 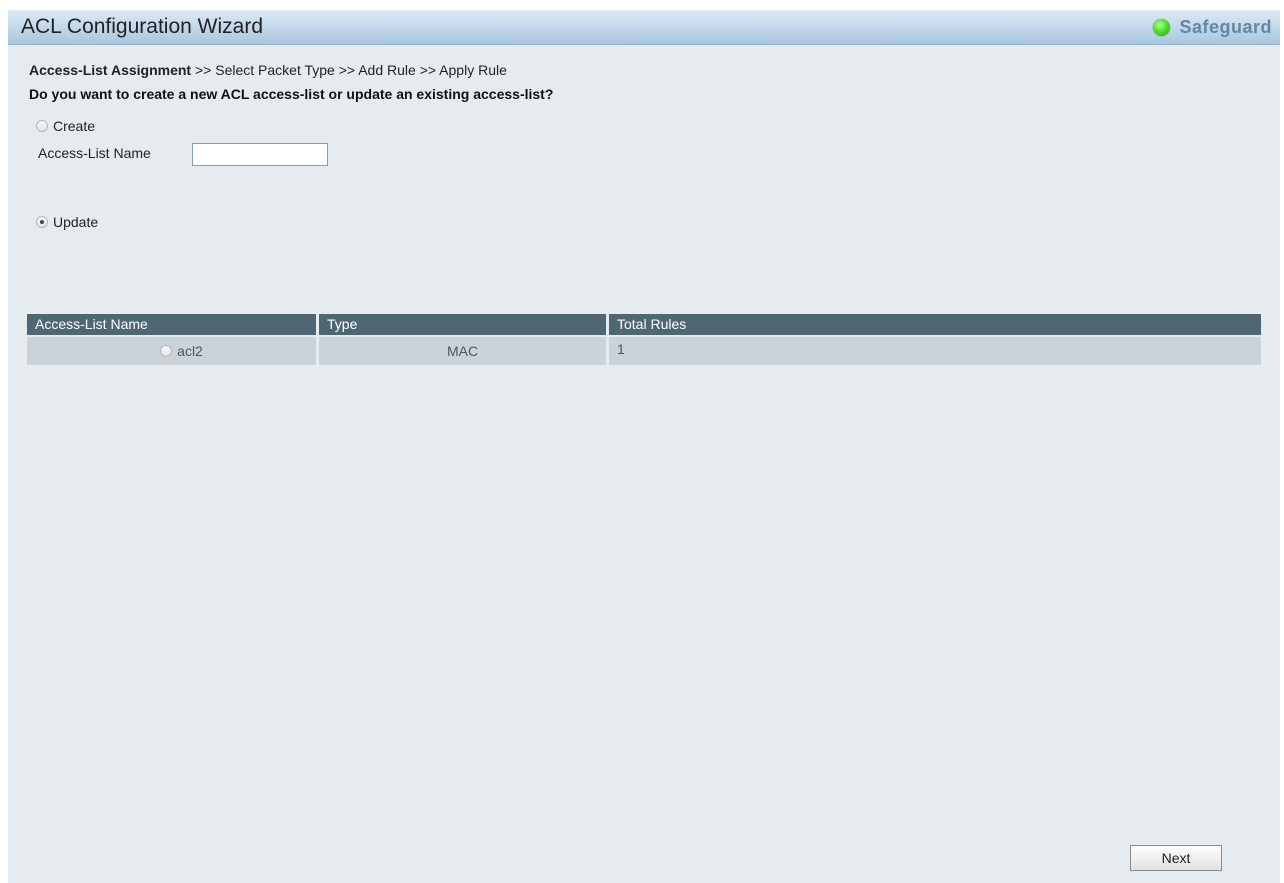 What do you see at coordinates (42, 126) in the screenshot?
I see `create-radio` at bounding box center [42, 126].